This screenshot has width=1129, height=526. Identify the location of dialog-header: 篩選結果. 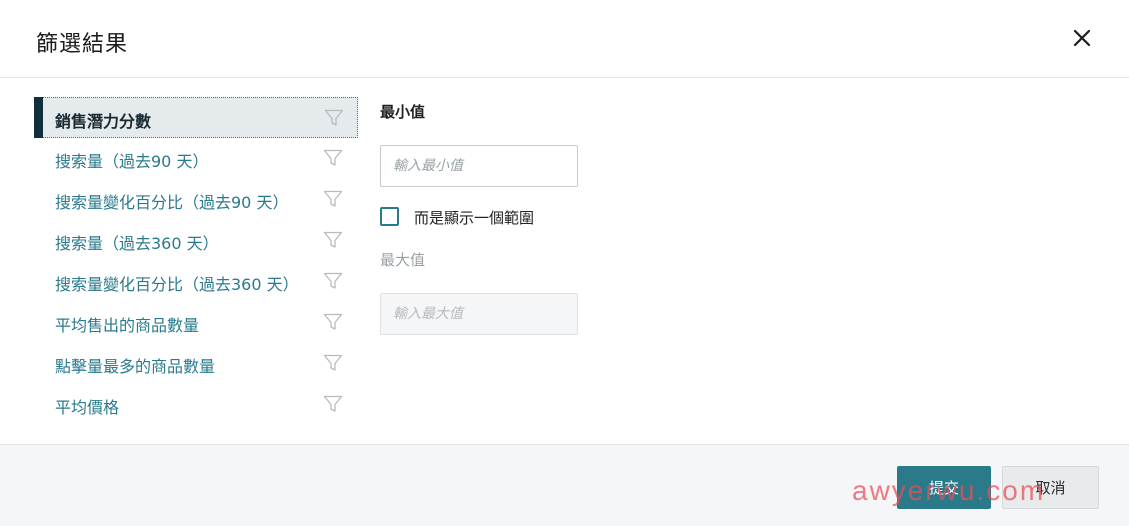
(564, 39).